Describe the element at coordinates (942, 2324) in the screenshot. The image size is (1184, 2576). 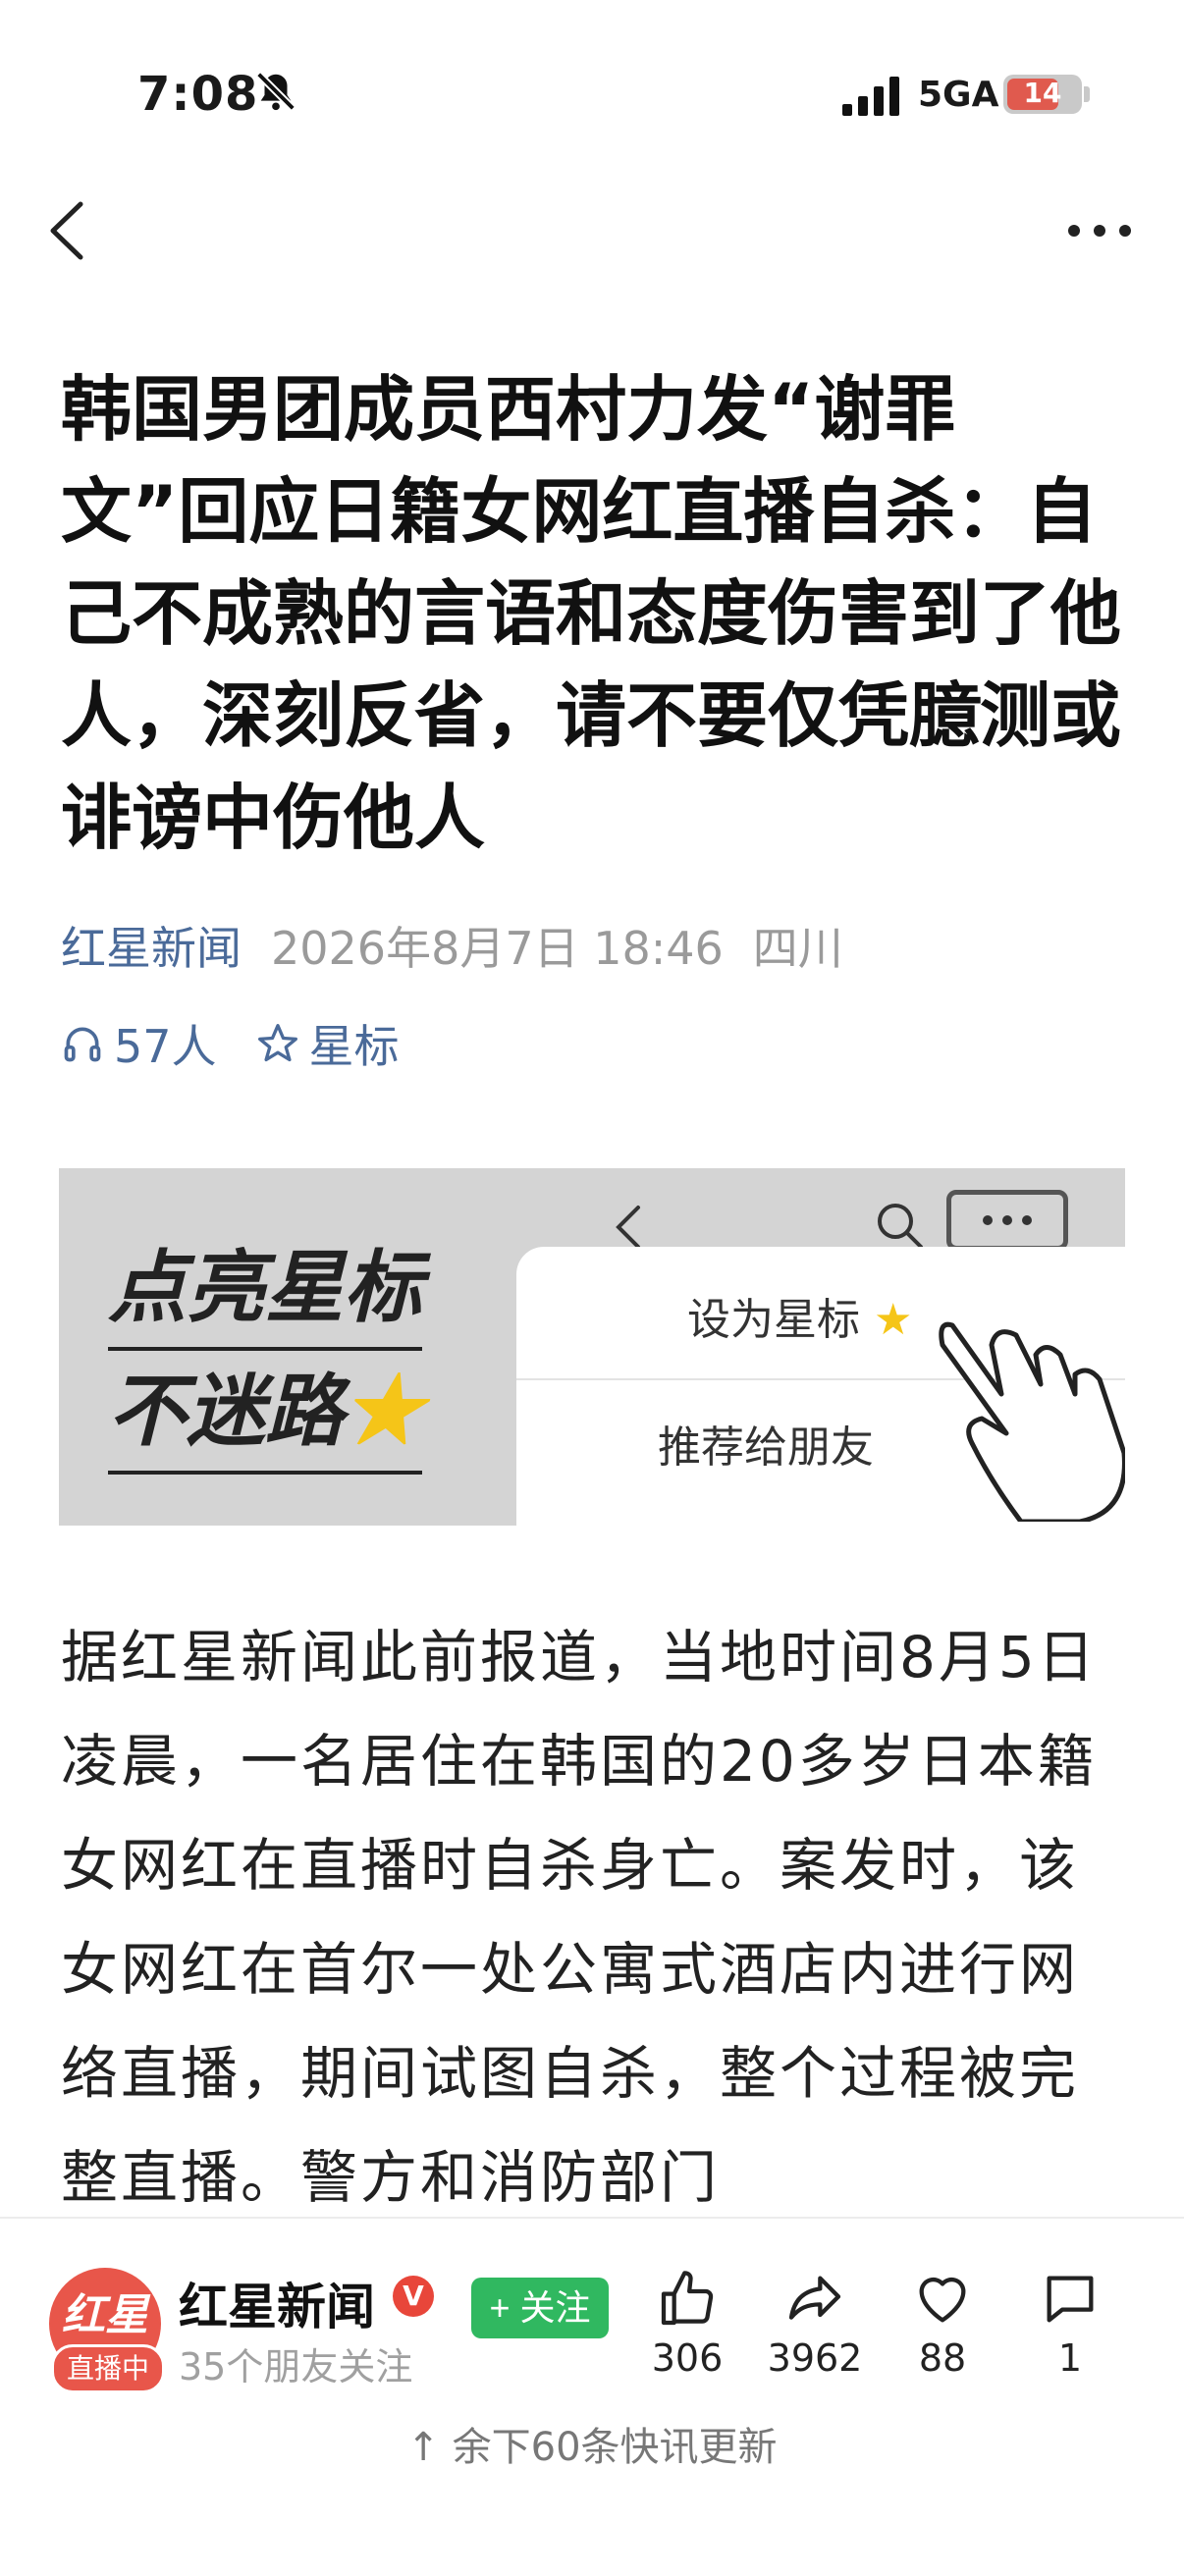
I see `favorite-button: 88` at that location.